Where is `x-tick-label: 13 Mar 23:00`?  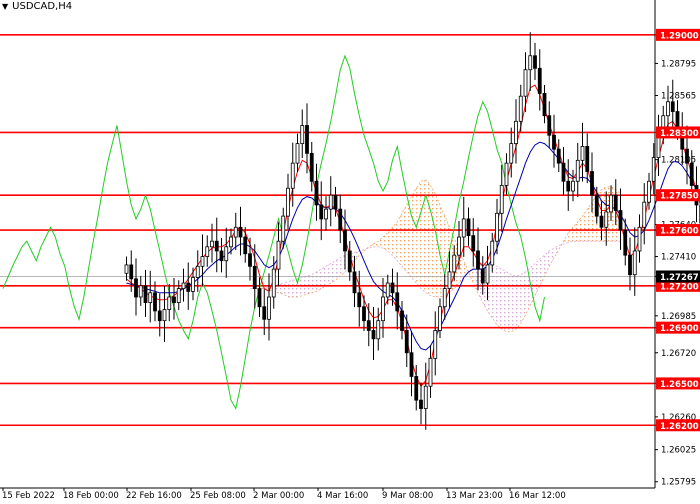
x-tick-label: 13 Mar 23:00 is located at coordinates (474, 495).